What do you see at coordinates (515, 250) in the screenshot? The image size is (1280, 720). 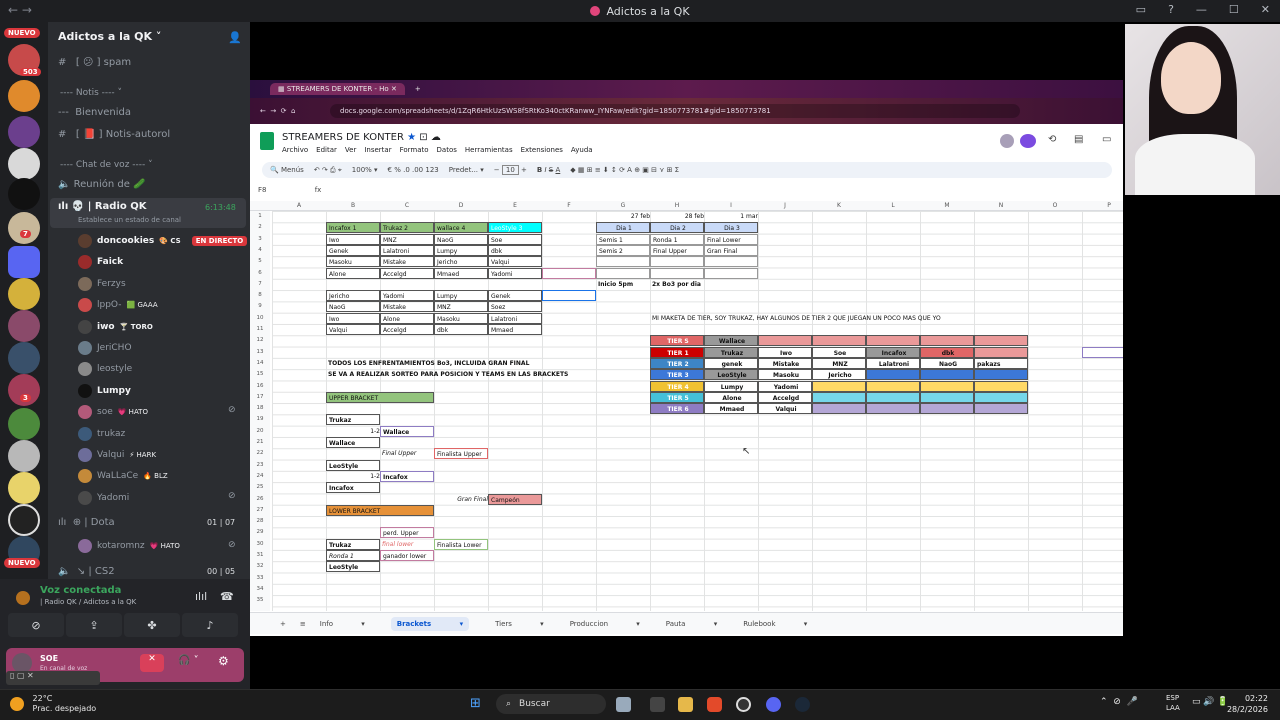 I see `team-cell: dbk` at bounding box center [515, 250].